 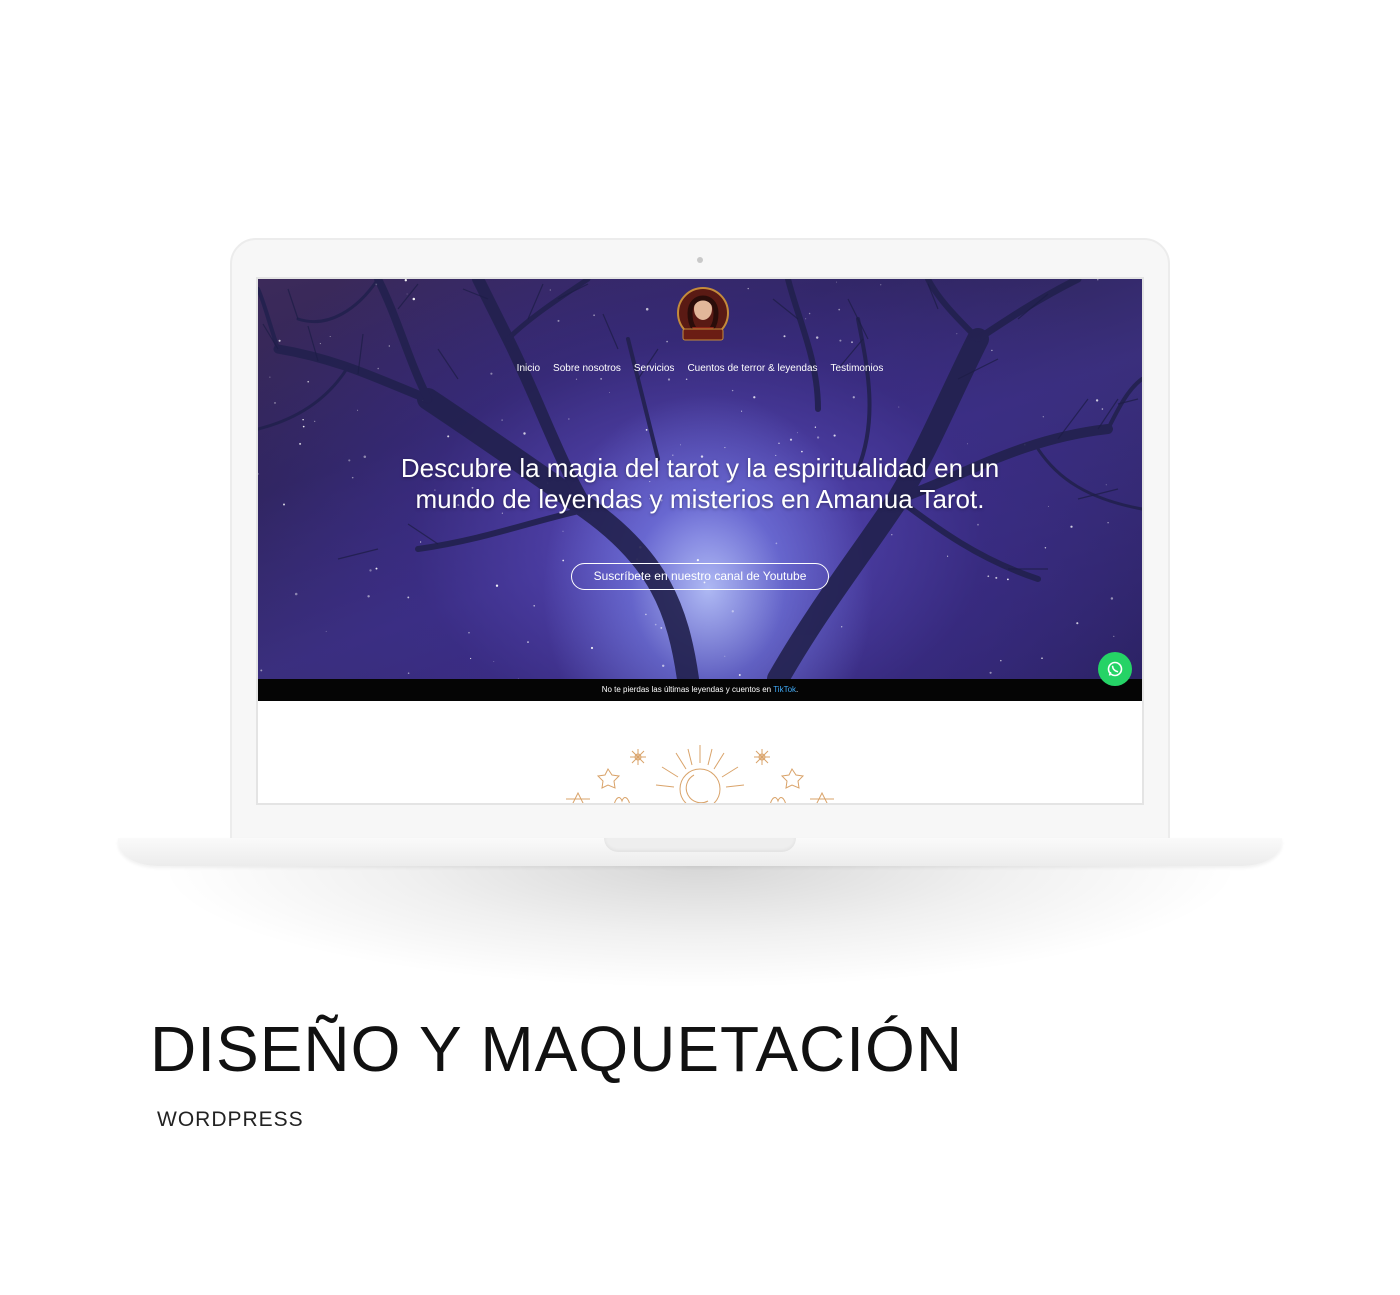 What do you see at coordinates (700, 845) in the screenshot?
I see `laptop-notch` at bounding box center [700, 845].